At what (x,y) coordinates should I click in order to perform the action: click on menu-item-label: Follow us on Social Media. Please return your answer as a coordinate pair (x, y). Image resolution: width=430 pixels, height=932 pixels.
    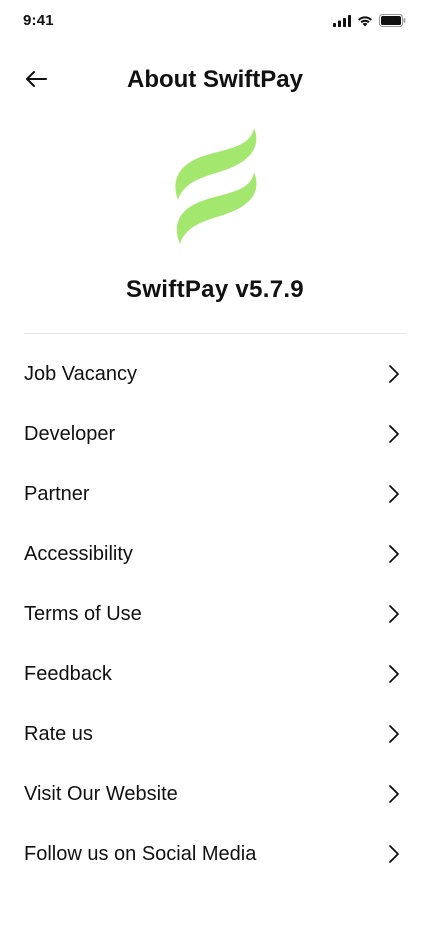
    Looking at the image, I should click on (140, 853).